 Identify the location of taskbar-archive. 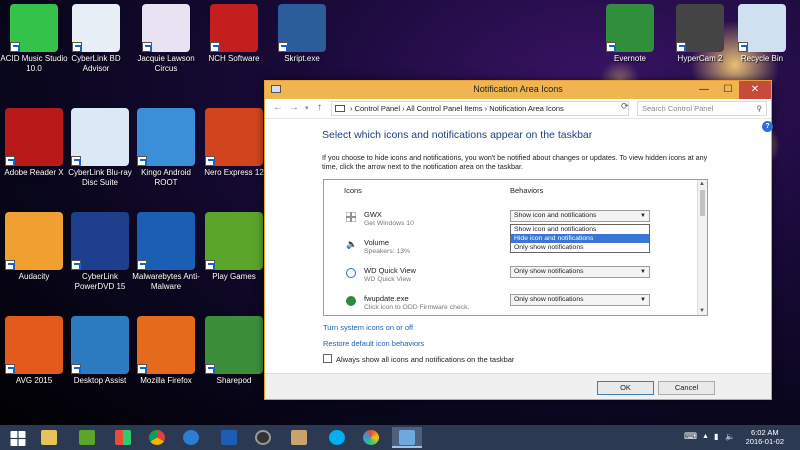
(299, 437).